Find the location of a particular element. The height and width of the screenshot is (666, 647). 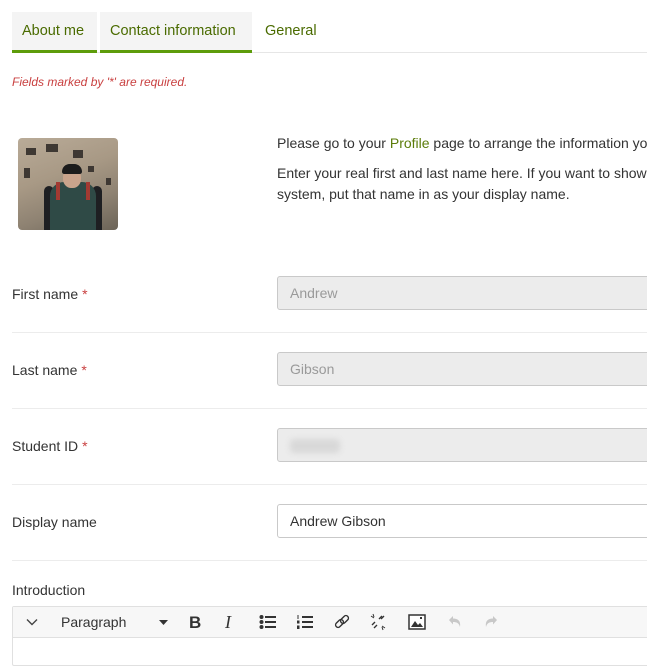

chevron-down-icon is located at coordinates (32, 622).